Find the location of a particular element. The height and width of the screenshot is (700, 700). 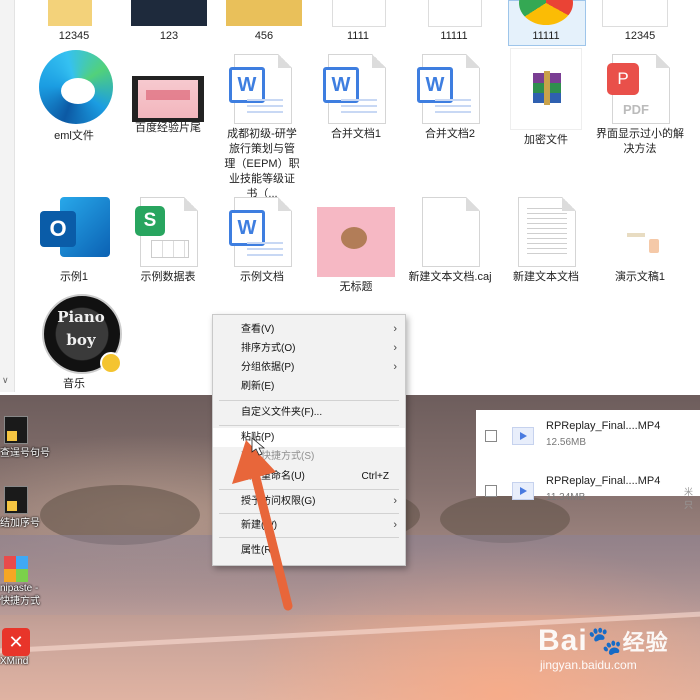

baidu-watermark: Bai🐾经验 jingyan.baidu.com is located at coordinates (603, 648).